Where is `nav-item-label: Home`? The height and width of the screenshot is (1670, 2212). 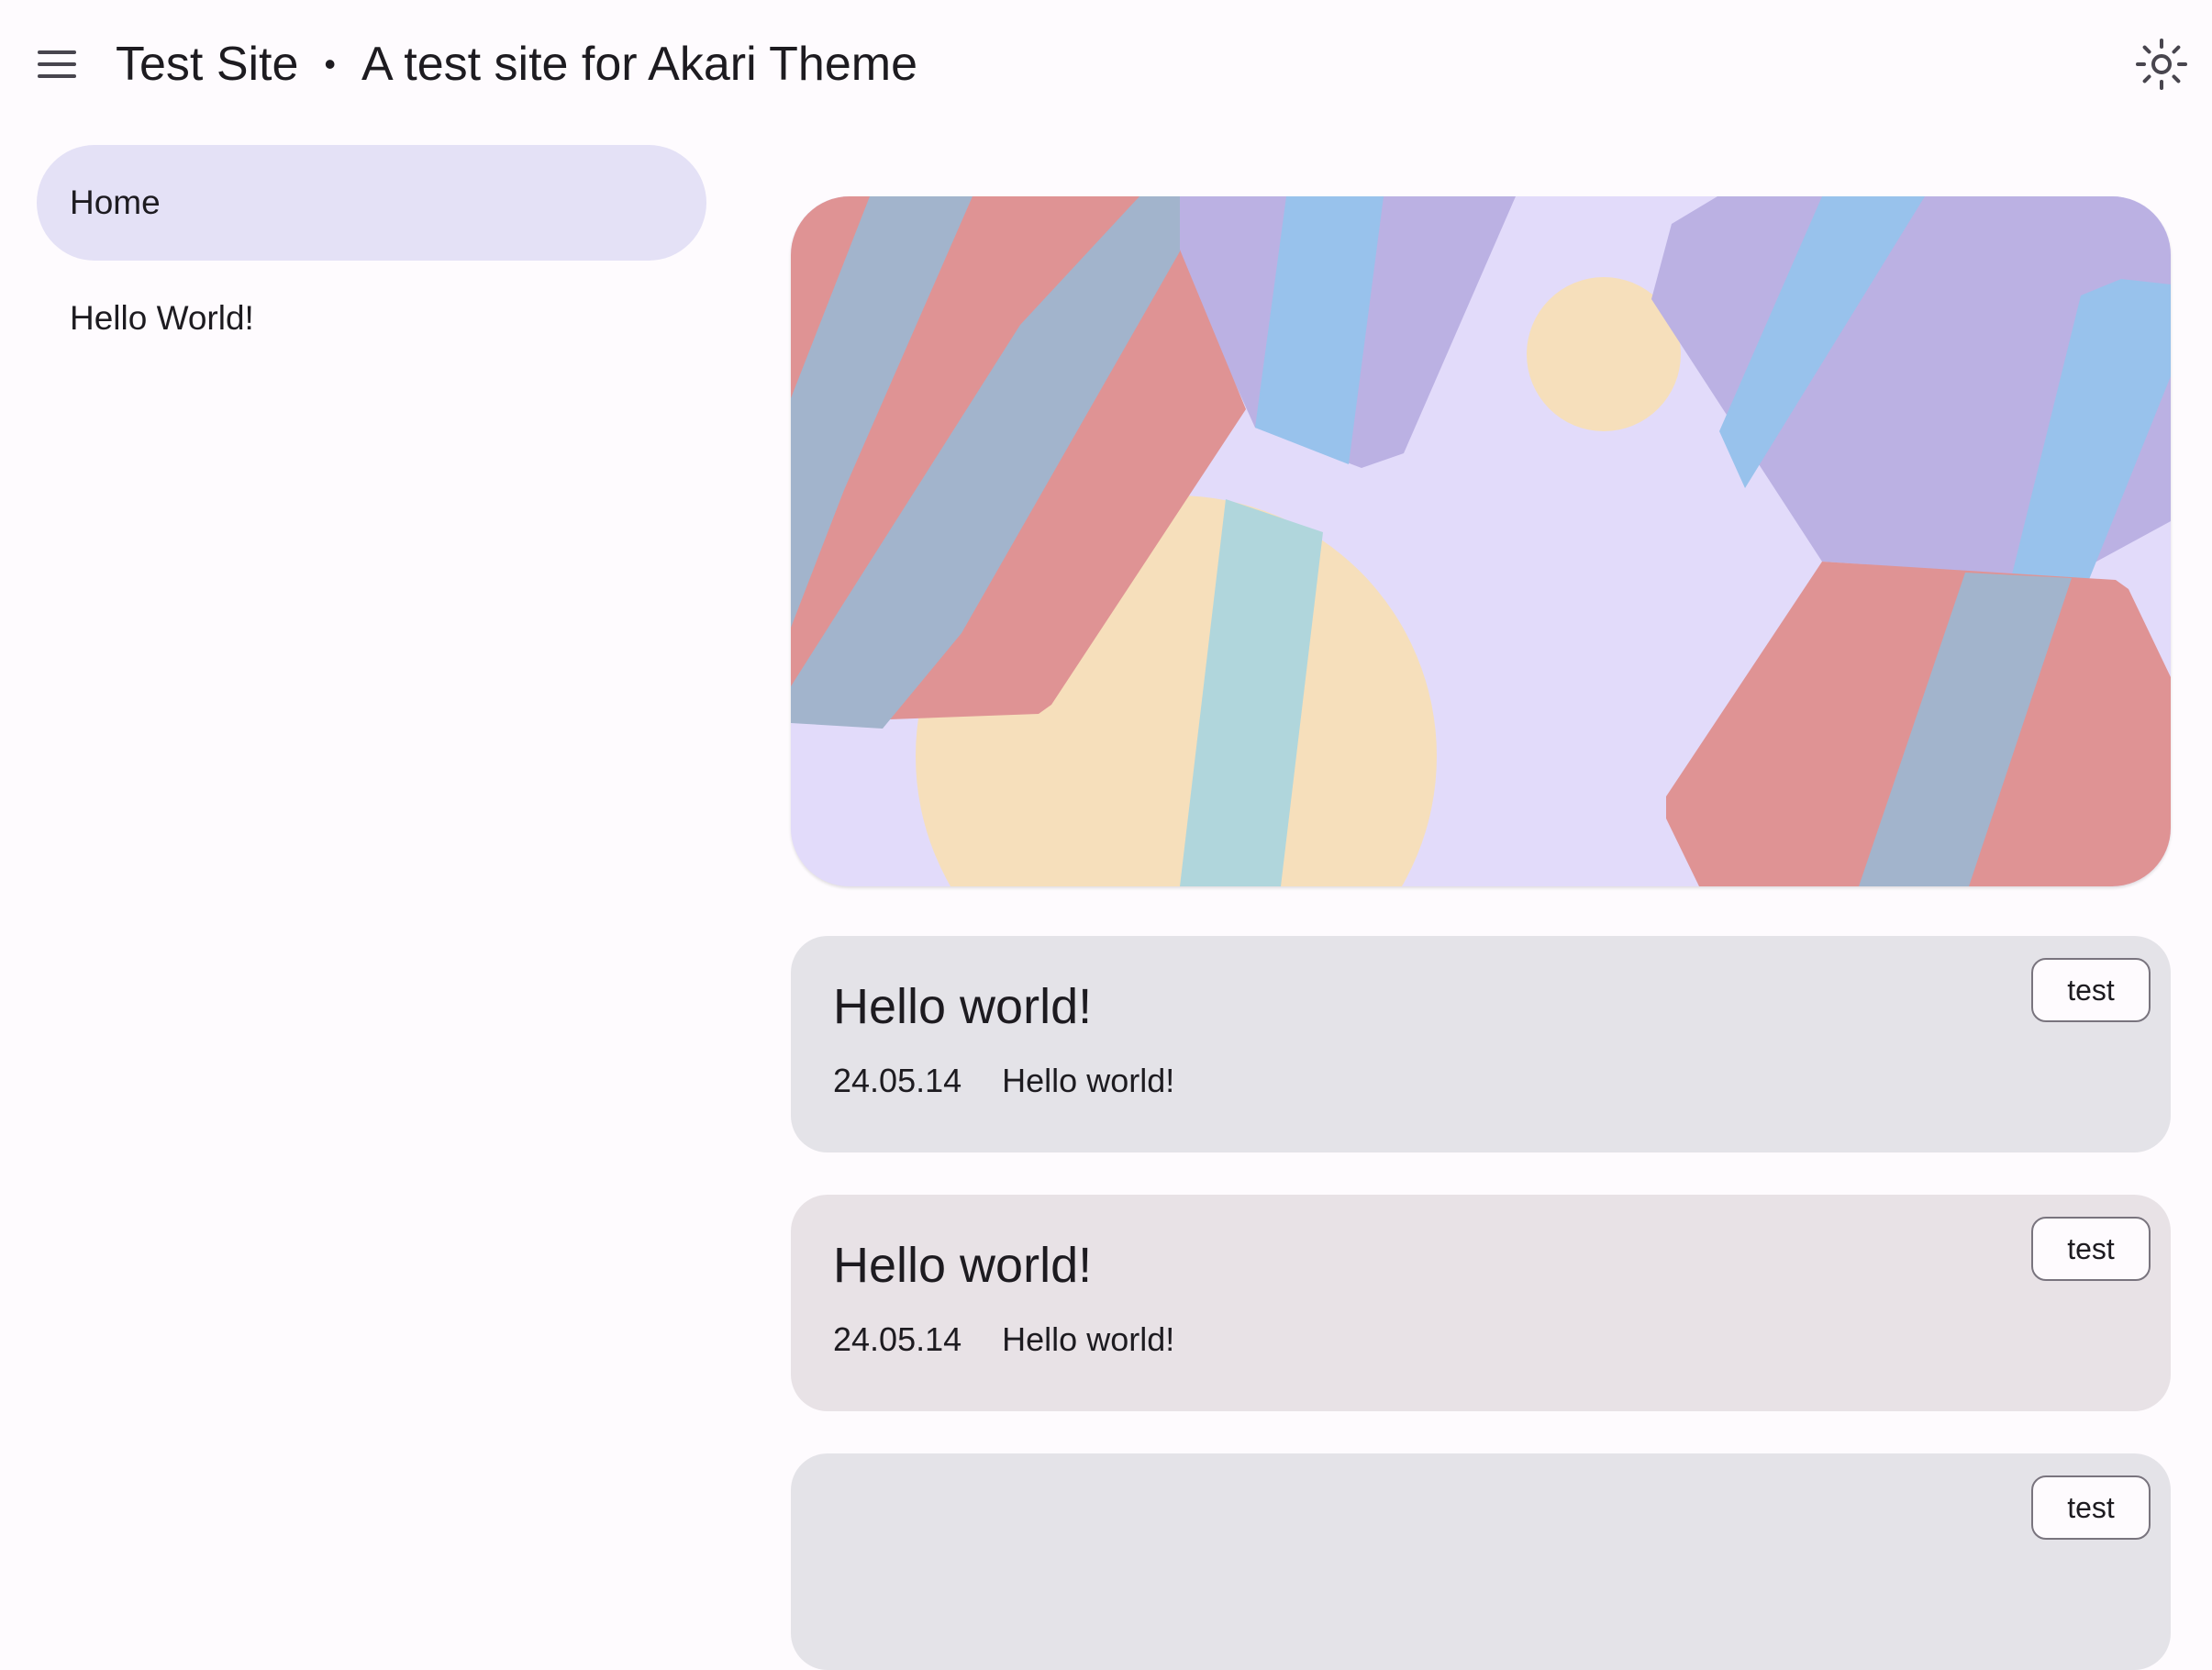 nav-item-label: Home is located at coordinates (115, 202).